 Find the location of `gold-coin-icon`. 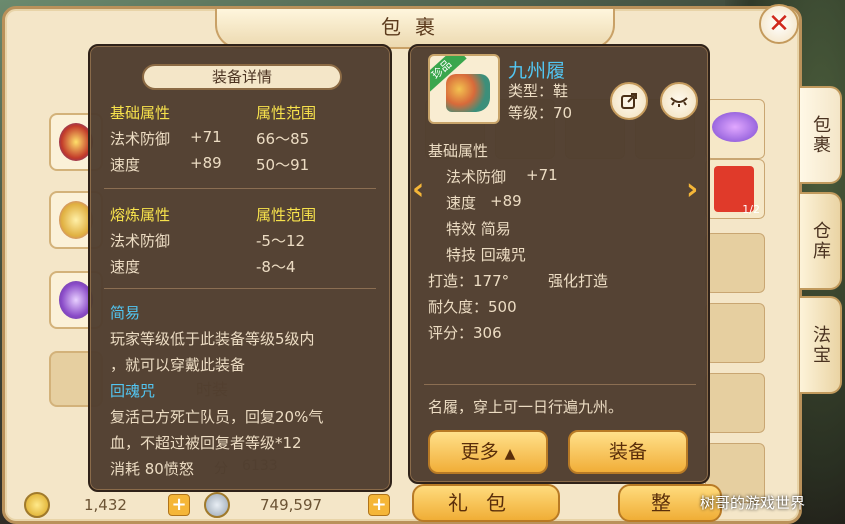

gold-coin-icon is located at coordinates (37, 505).